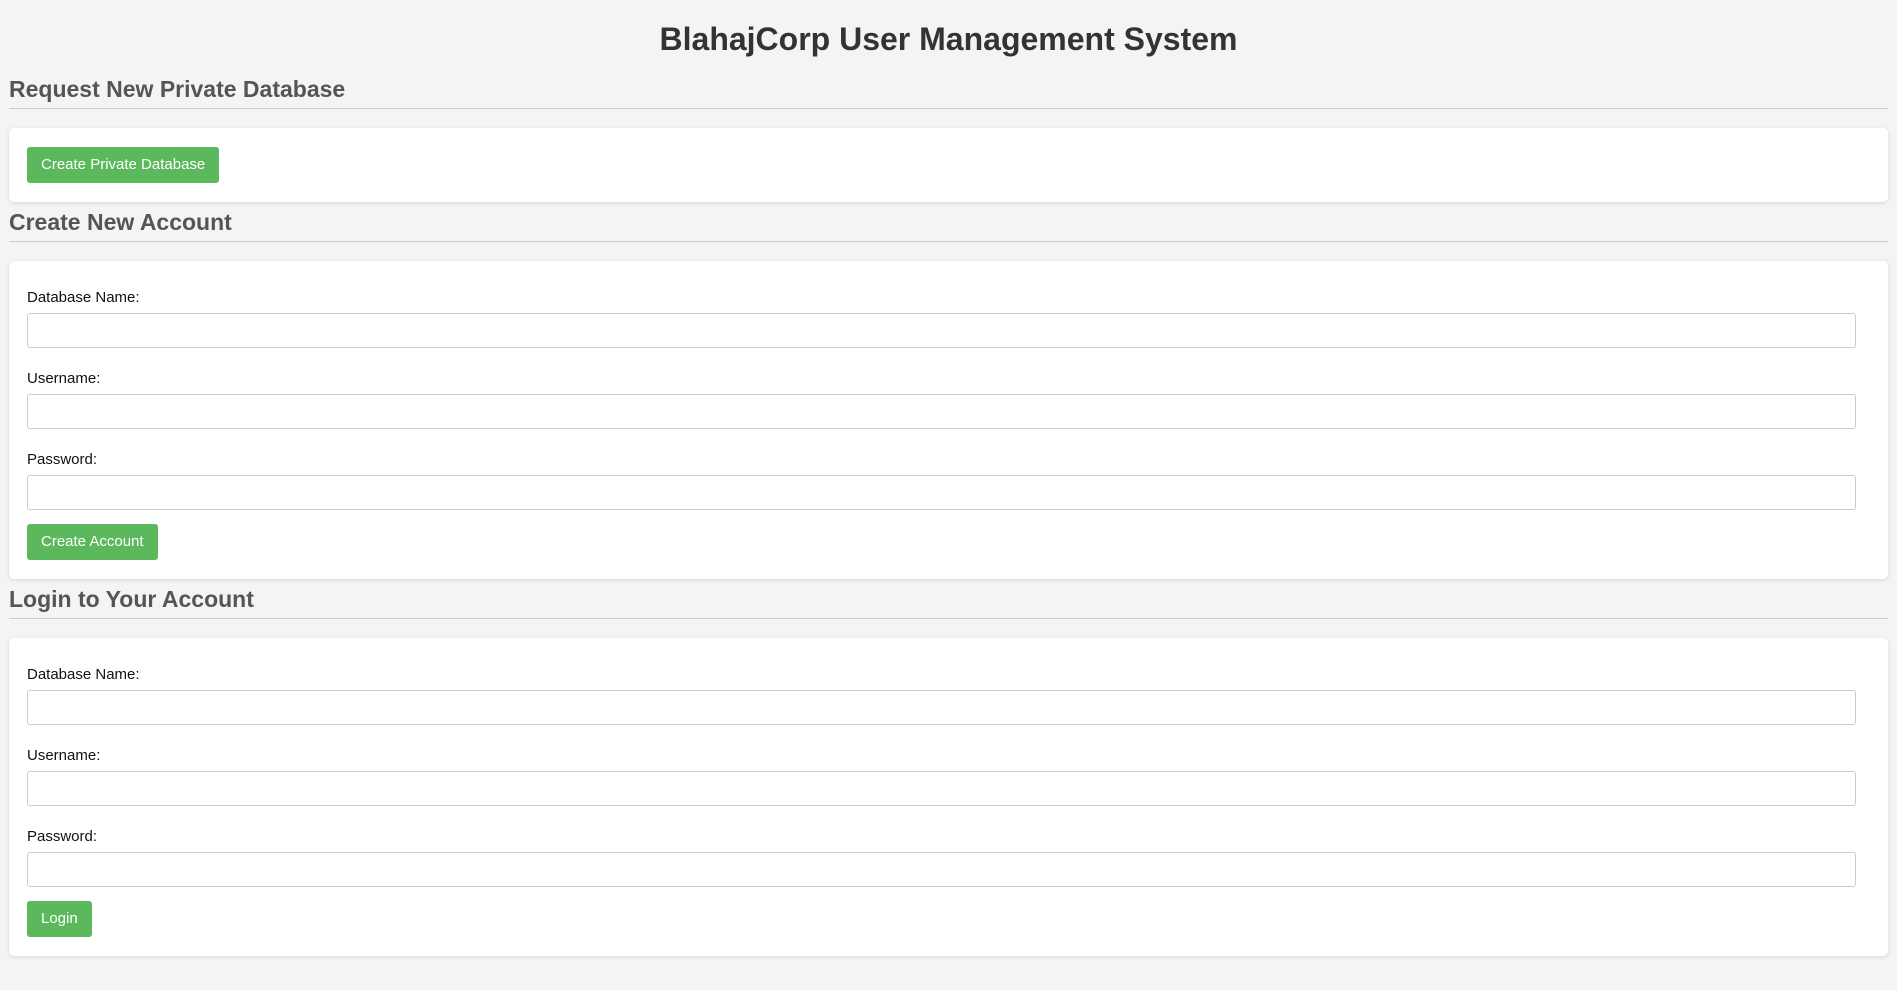 The width and height of the screenshot is (1897, 990). I want to click on create-password-label: Password:, so click(62, 459).